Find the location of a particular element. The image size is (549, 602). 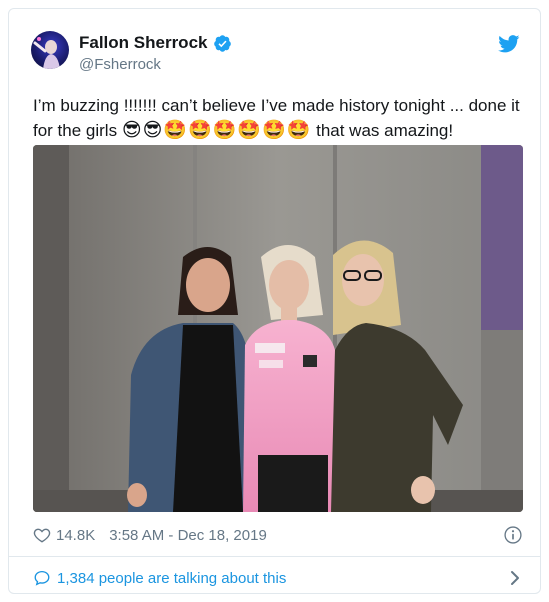

like-count: 14.8K is located at coordinates (75, 535).